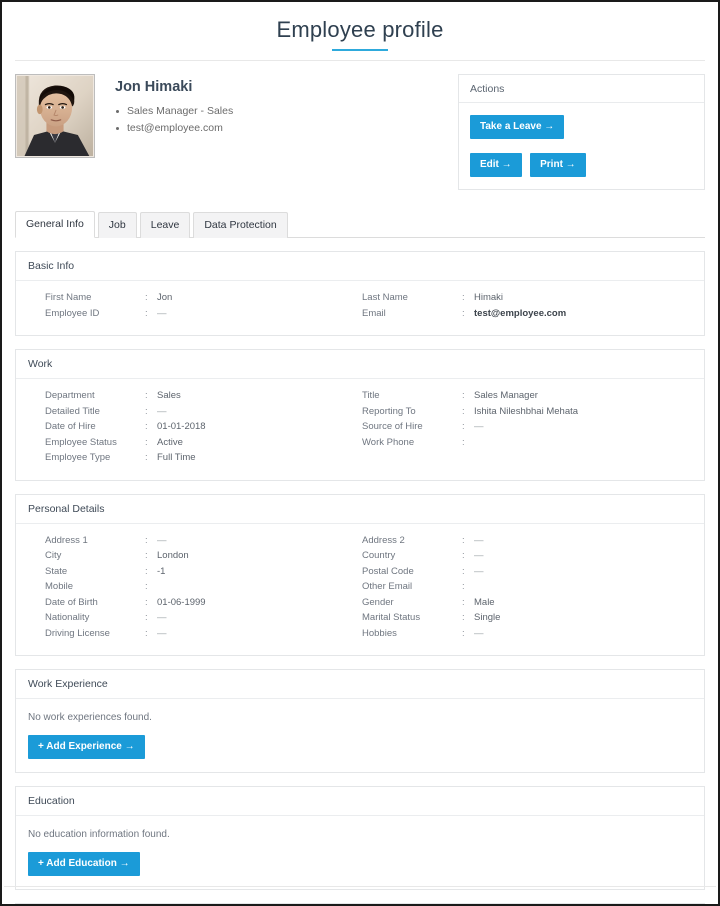 This screenshot has width=720, height=906. What do you see at coordinates (202, 556) in the screenshot?
I see `field-row: City: London` at bounding box center [202, 556].